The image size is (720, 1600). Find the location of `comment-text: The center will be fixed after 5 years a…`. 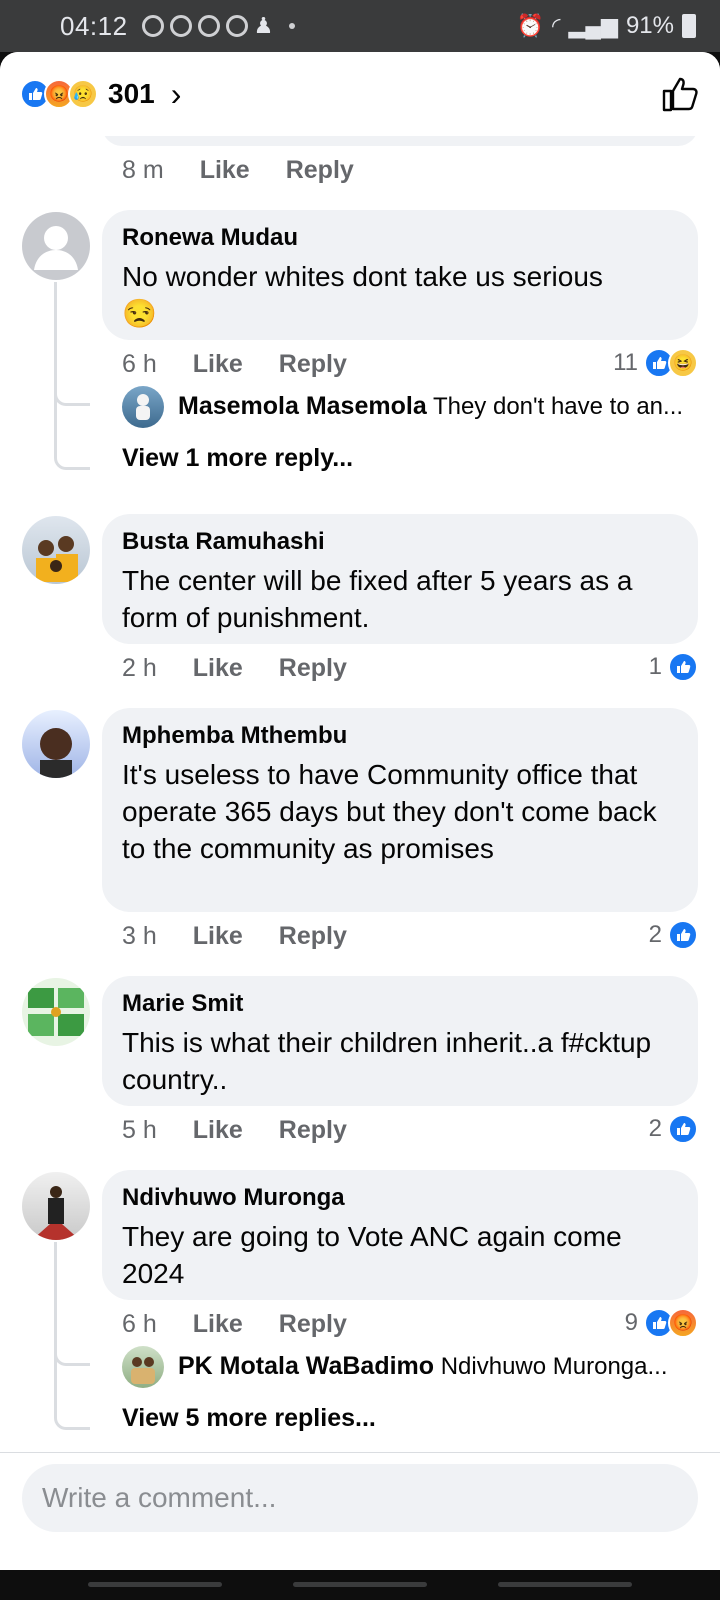

comment-text: The center will be fixed after 5 years a… is located at coordinates (377, 599).